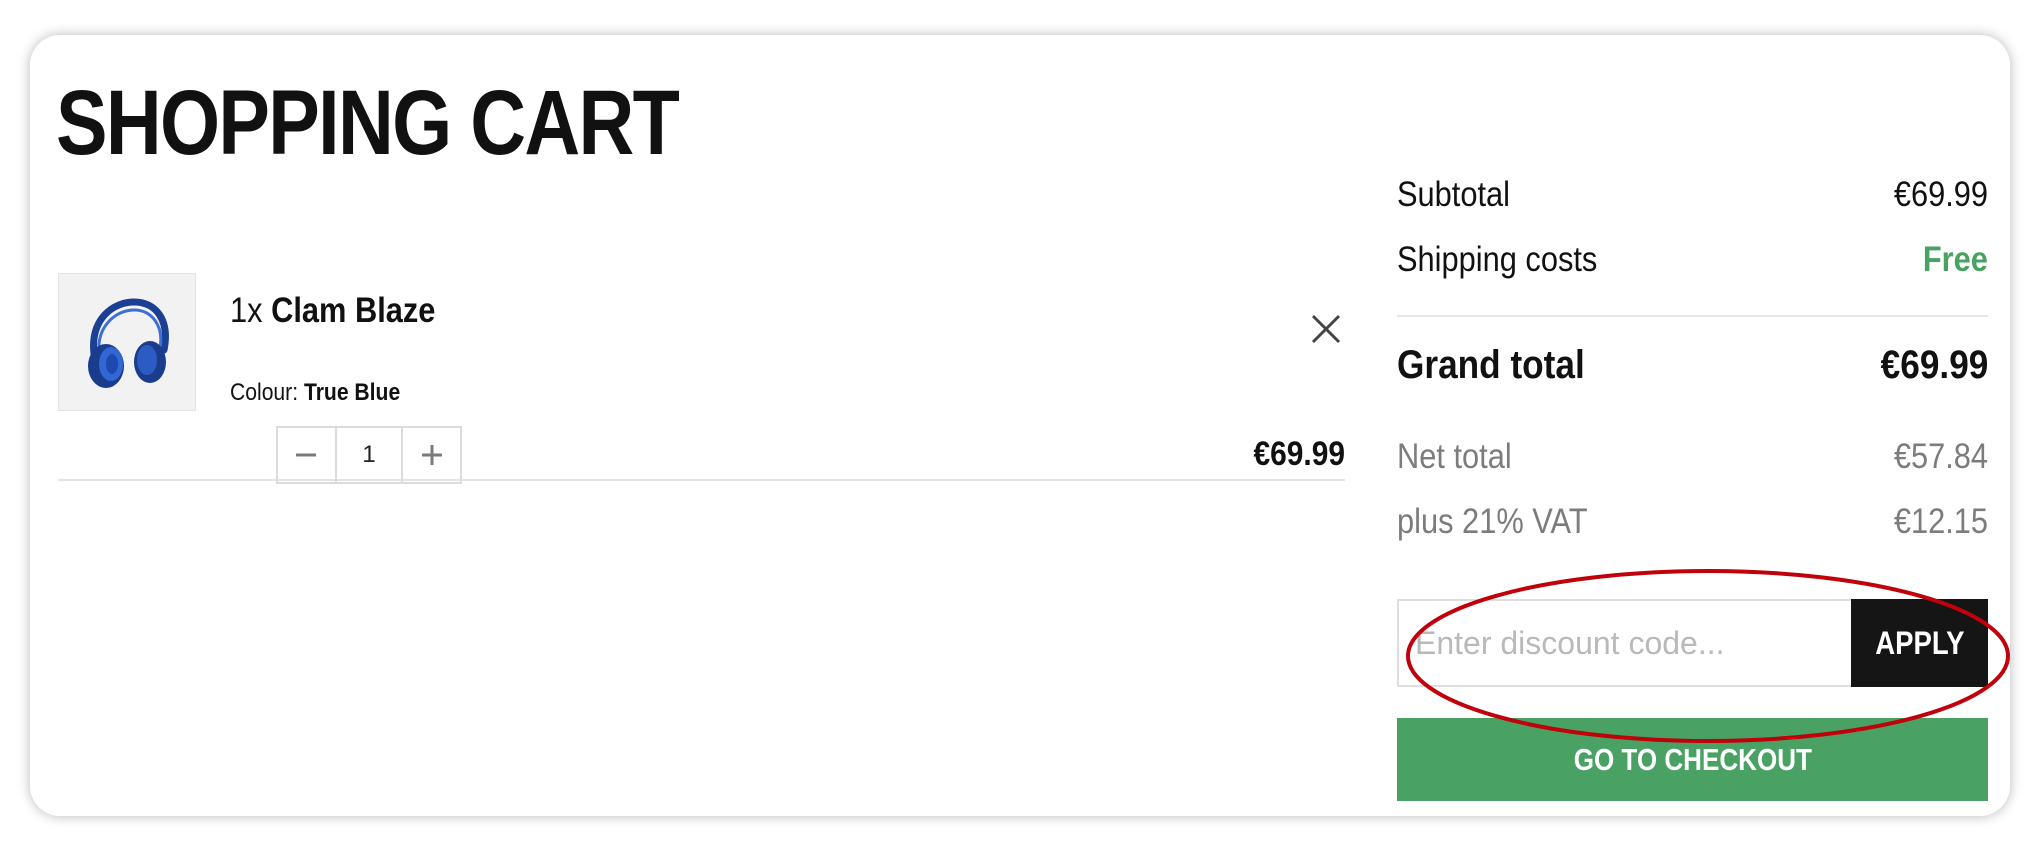 This screenshot has width=2040, height=848. What do you see at coordinates (1940, 456) in the screenshot?
I see `net-total-value: €57.84` at bounding box center [1940, 456].